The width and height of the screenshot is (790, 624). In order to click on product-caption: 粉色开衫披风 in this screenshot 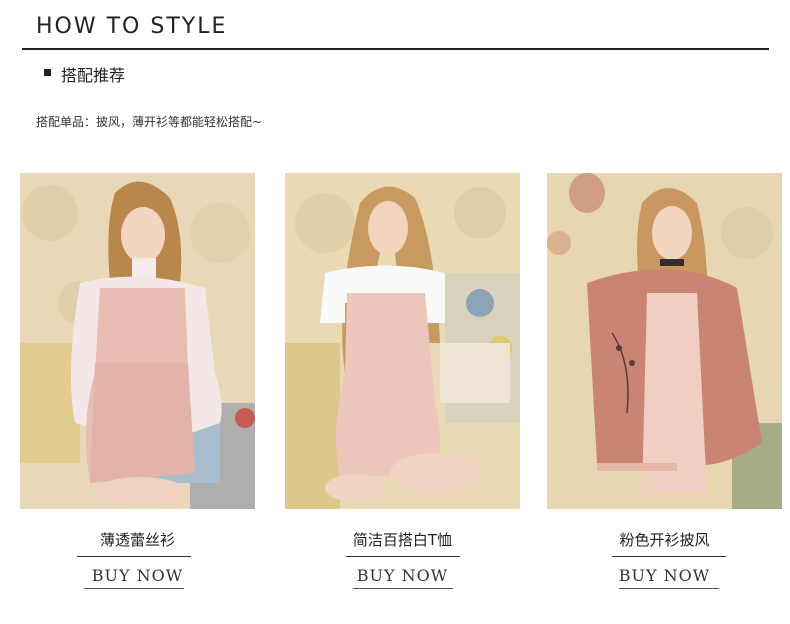, I will do `click(664, 540)`.